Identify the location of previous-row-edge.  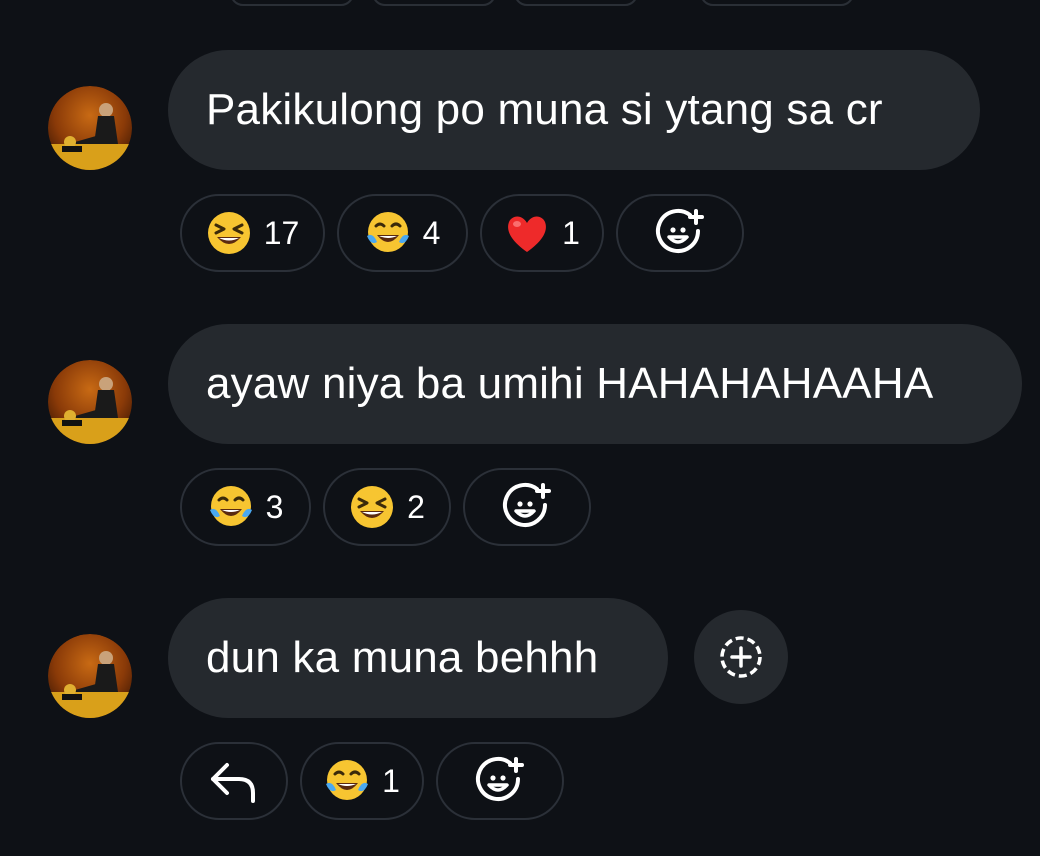
(520, 3).